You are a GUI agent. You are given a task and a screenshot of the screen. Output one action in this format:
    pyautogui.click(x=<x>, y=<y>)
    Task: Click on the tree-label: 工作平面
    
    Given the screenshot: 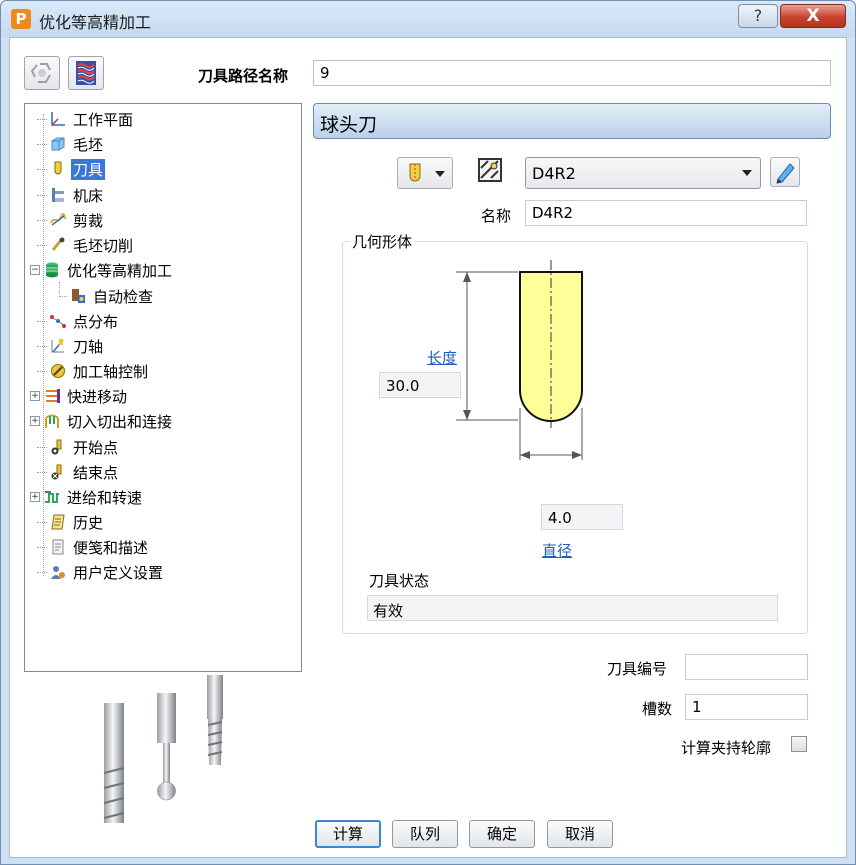 What is the action you would take?
    pyautogui.click(x=103, y=119)
    